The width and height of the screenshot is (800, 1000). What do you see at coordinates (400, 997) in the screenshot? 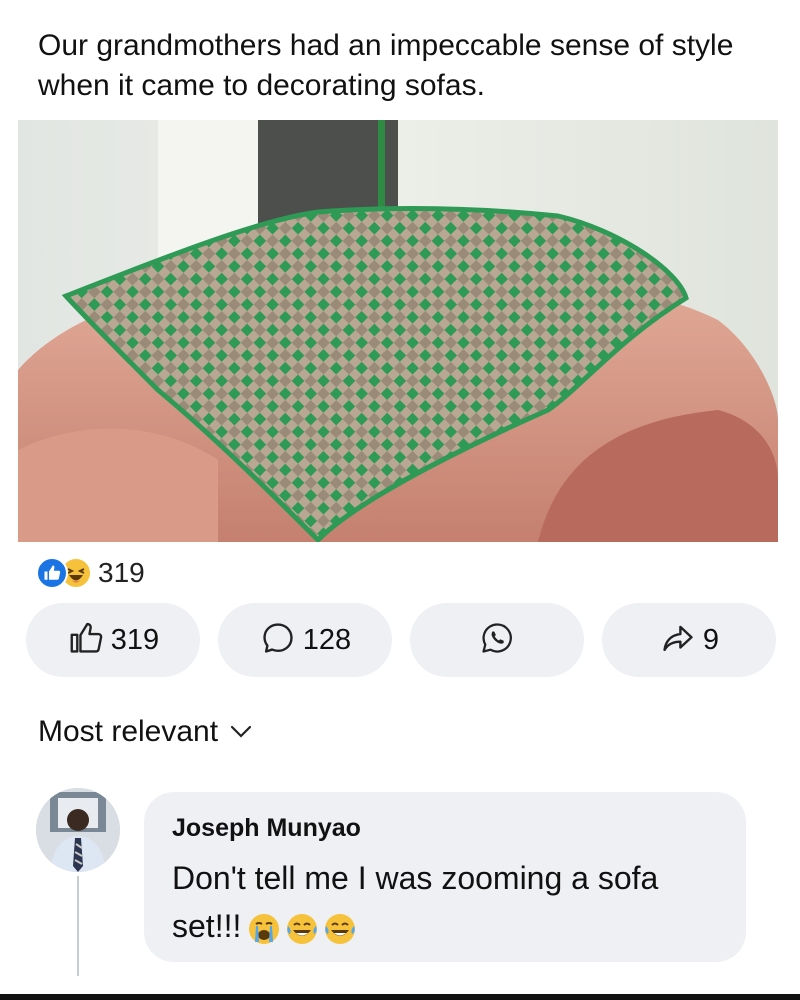
I see `bottom-edge-bar` at bounding box center [400, 997].